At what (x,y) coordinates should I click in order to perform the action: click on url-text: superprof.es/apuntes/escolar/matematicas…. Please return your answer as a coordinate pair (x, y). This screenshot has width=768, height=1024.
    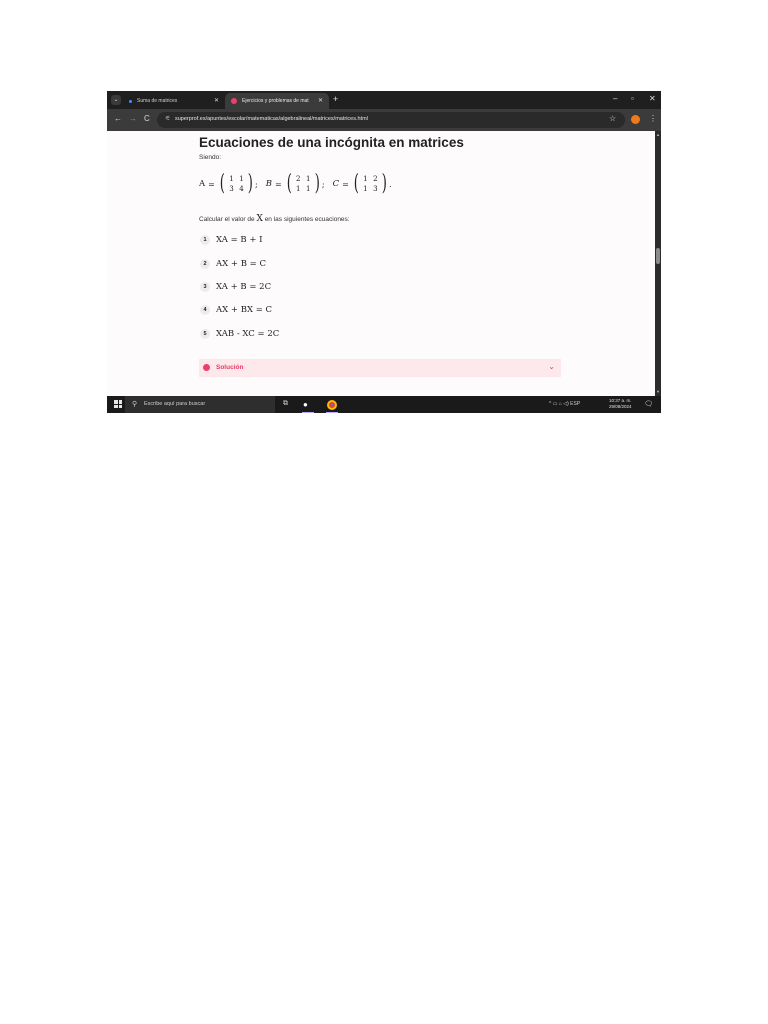
    Looking at the image, I should click on (271, 119).